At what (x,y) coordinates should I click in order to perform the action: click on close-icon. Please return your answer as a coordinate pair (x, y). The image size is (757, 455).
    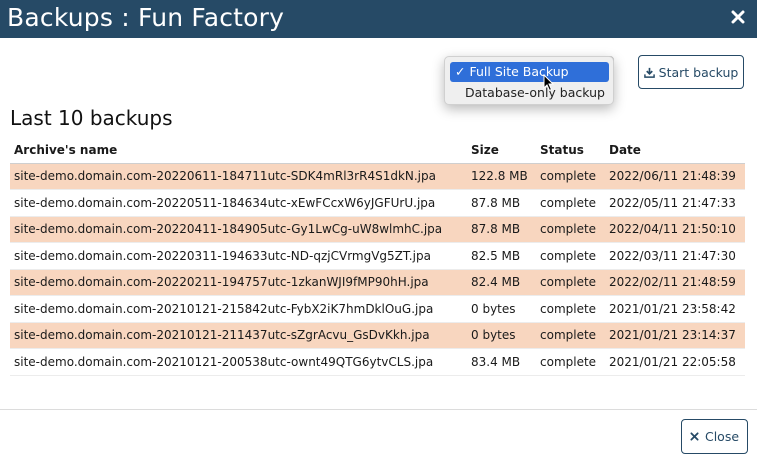
    Looking at the image, I should click on (740, 17).